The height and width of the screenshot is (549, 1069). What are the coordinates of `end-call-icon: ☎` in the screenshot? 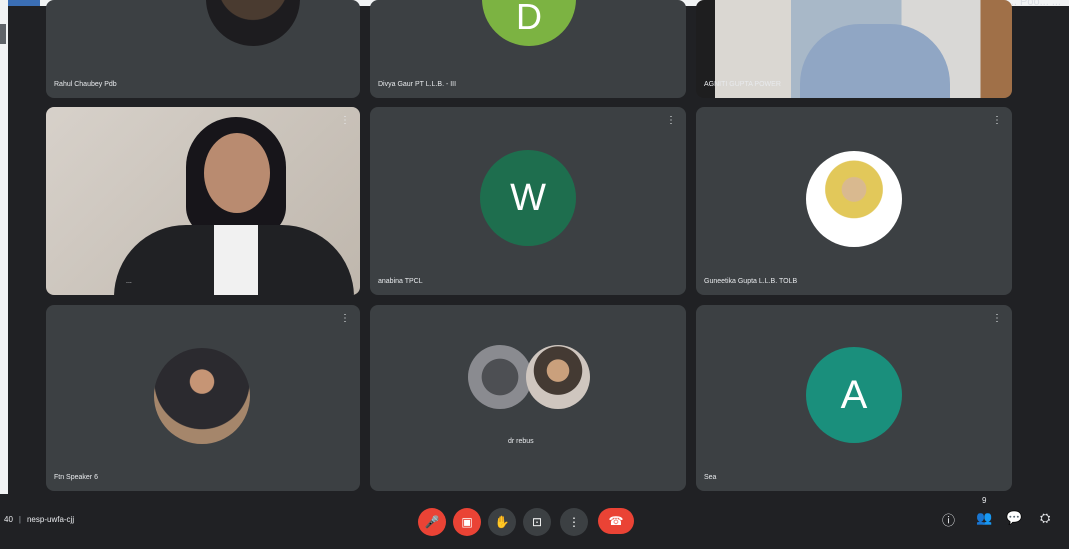 It's located at (616, 521).